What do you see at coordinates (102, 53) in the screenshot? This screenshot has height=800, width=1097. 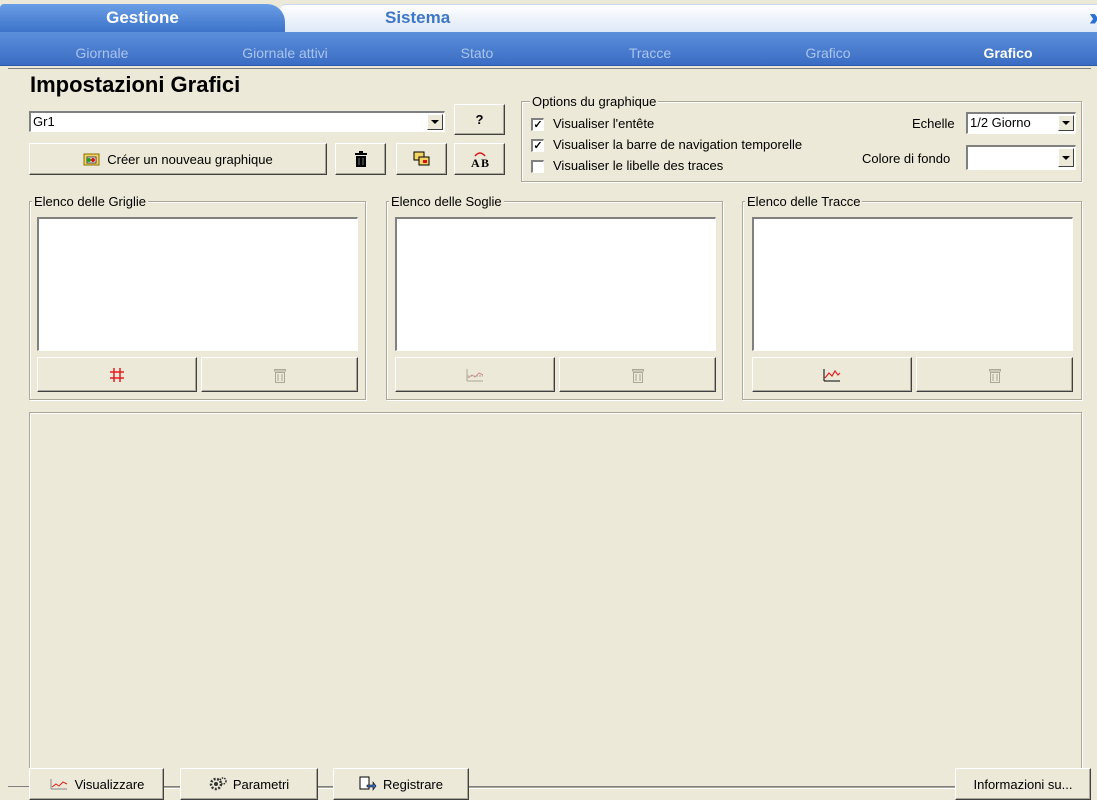 I see `subnav-giornale: Giornale` at bounding box center [102, 53].